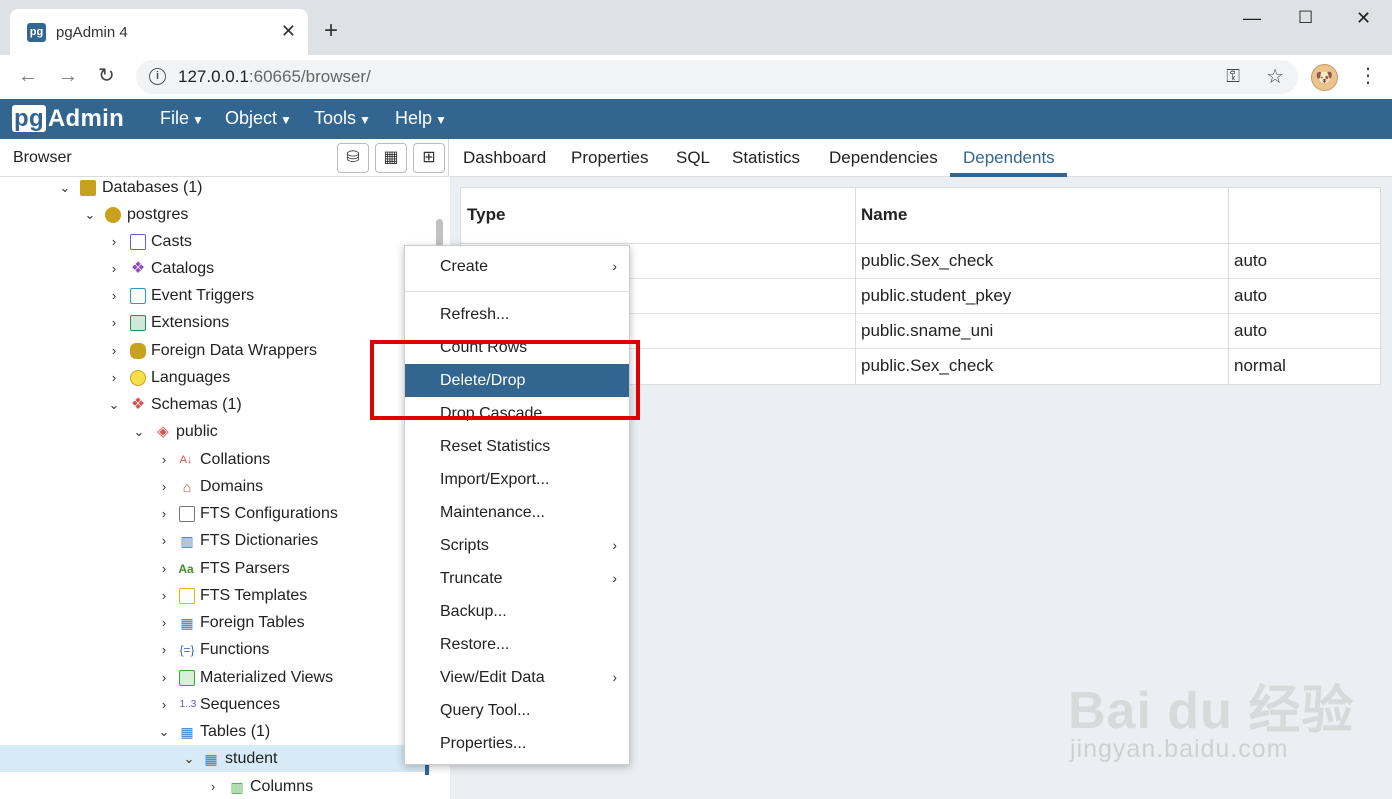 The image size is (1392, 799). What do you see at coordinates (1251, 330) in the screenshot?
I see `cell-restriction: auto` at bounding box center [1251, 330].